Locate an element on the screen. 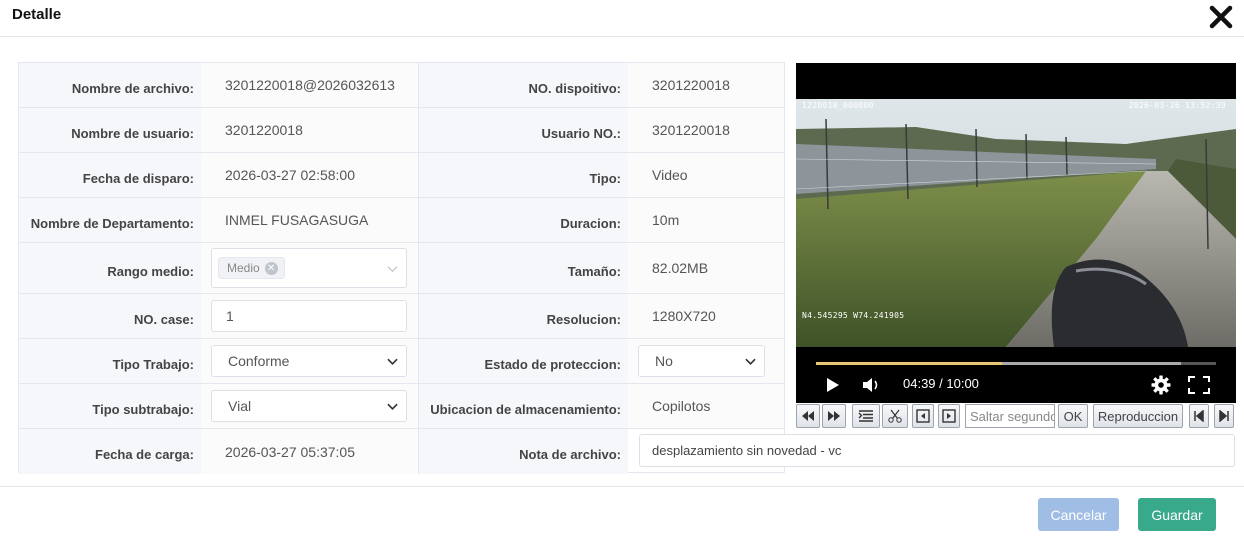  settings-icon is located at coordinates (1161, 385).